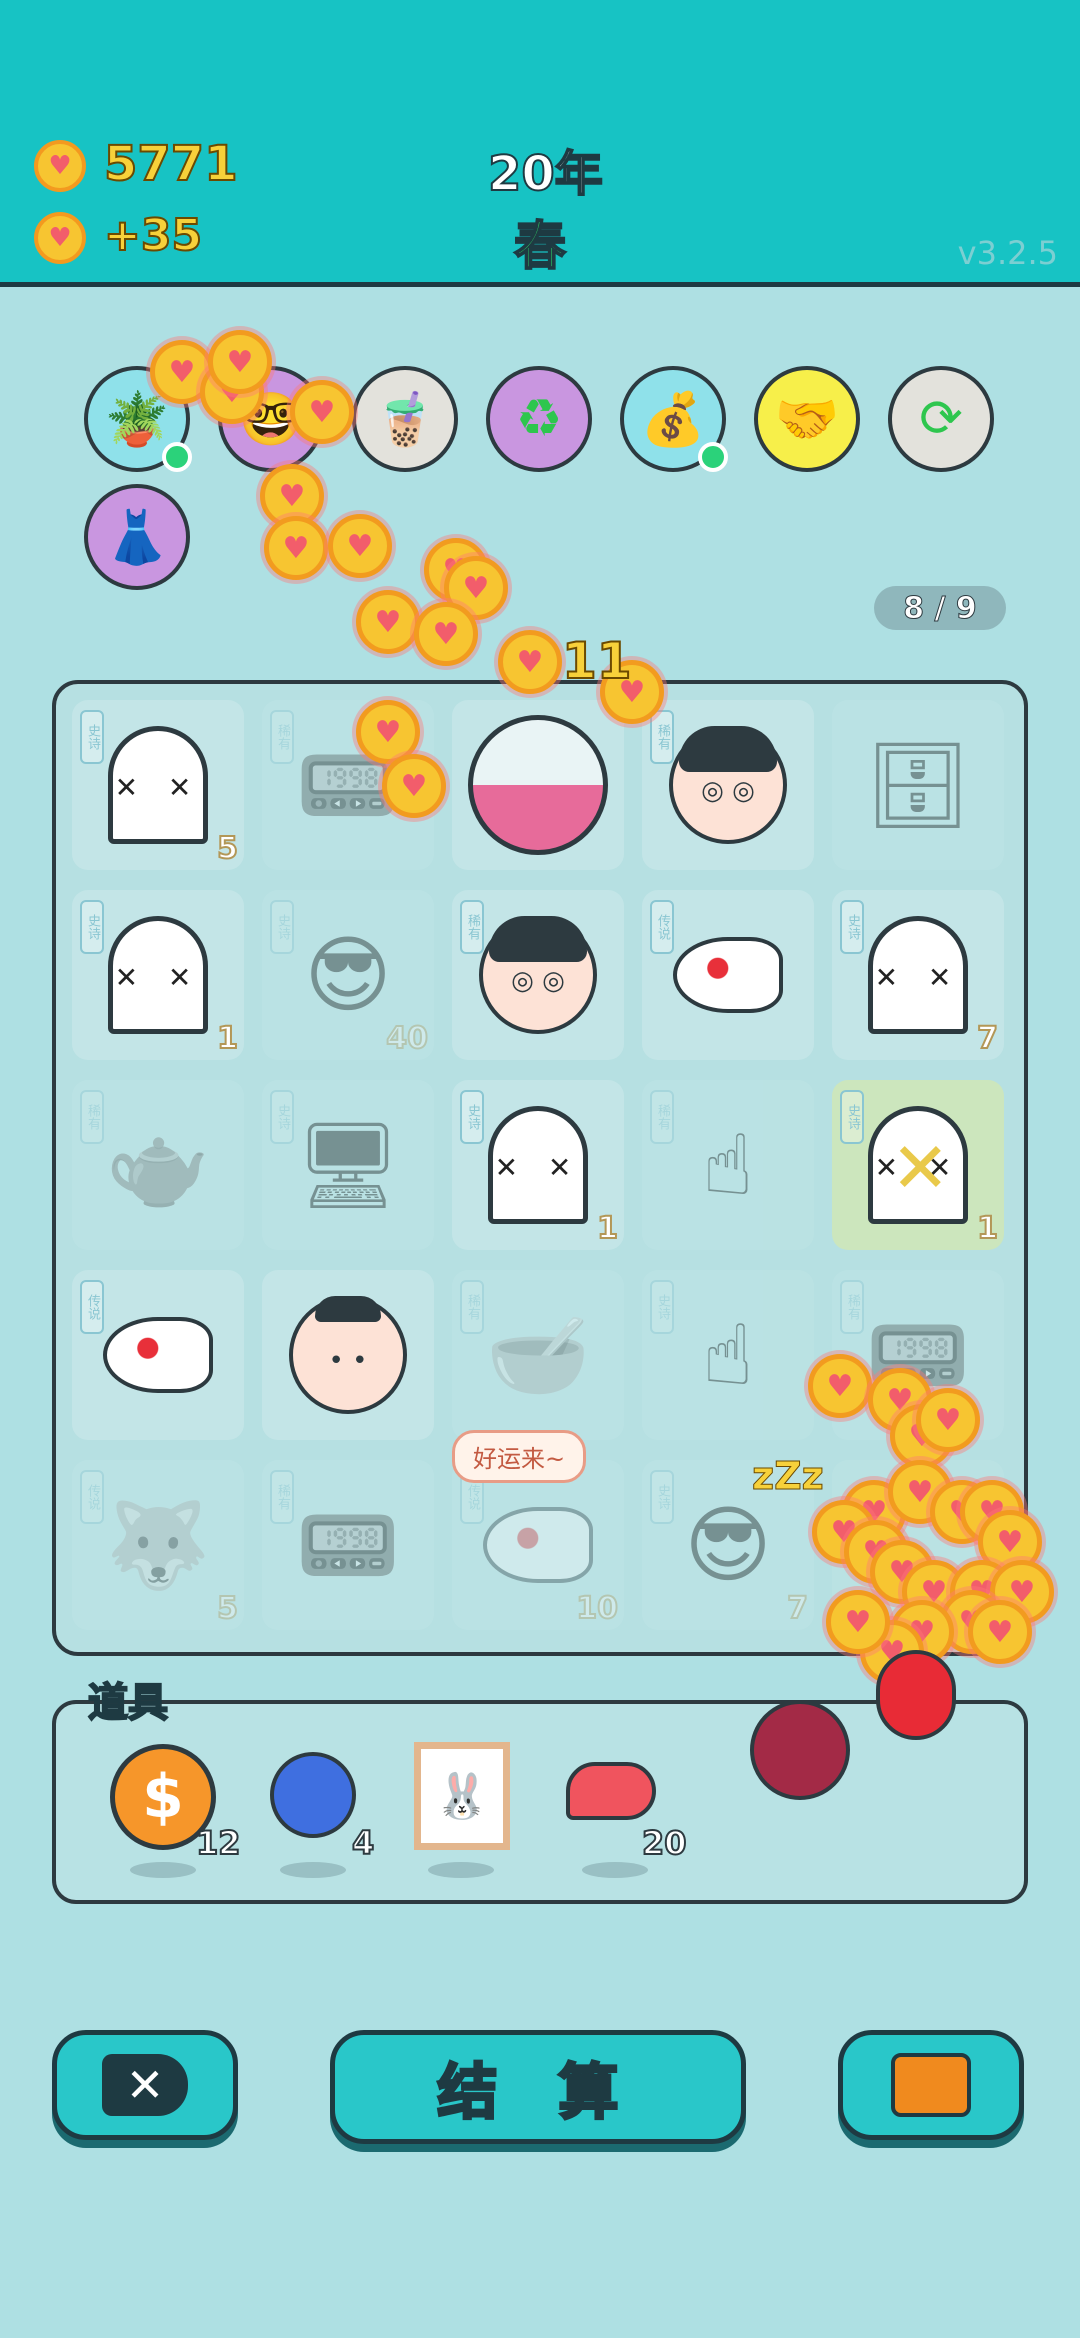 The image size is (1080, 2338). I want to click on ghost-icon: ✕ ✕ ✕, so click(918, 1165).